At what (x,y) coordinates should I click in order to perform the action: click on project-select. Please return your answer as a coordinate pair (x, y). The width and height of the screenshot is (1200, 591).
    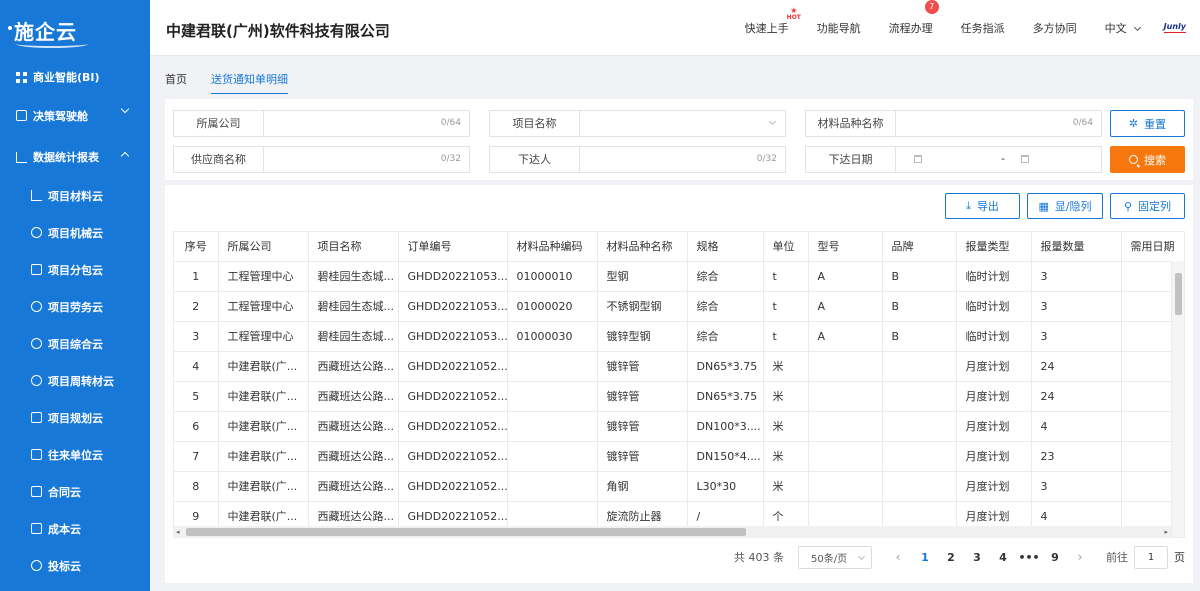
    Looking at the image, I should click on (682, 123).